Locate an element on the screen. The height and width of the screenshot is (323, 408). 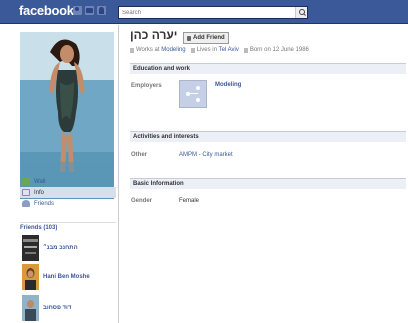
search-icon is located at coordinates (301, 12).